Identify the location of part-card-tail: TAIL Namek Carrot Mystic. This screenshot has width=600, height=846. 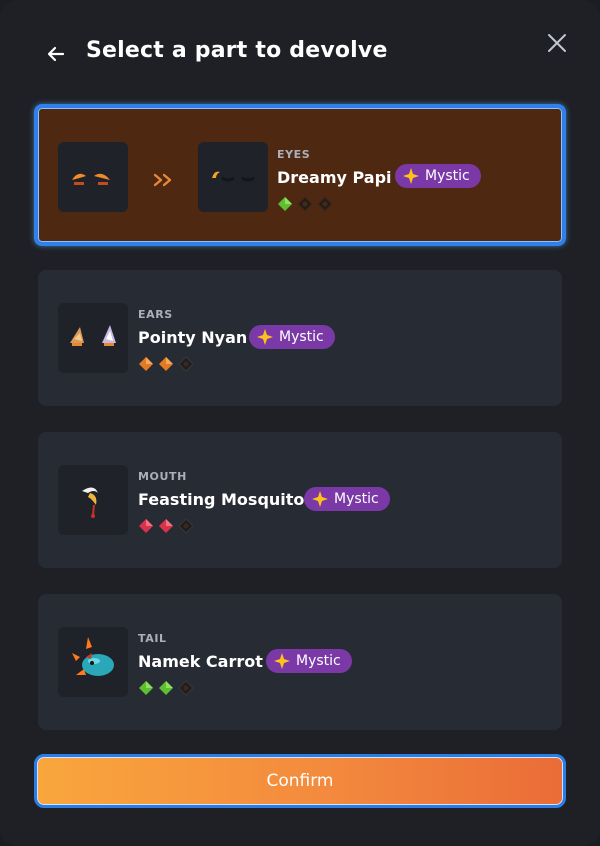
(300, 662).